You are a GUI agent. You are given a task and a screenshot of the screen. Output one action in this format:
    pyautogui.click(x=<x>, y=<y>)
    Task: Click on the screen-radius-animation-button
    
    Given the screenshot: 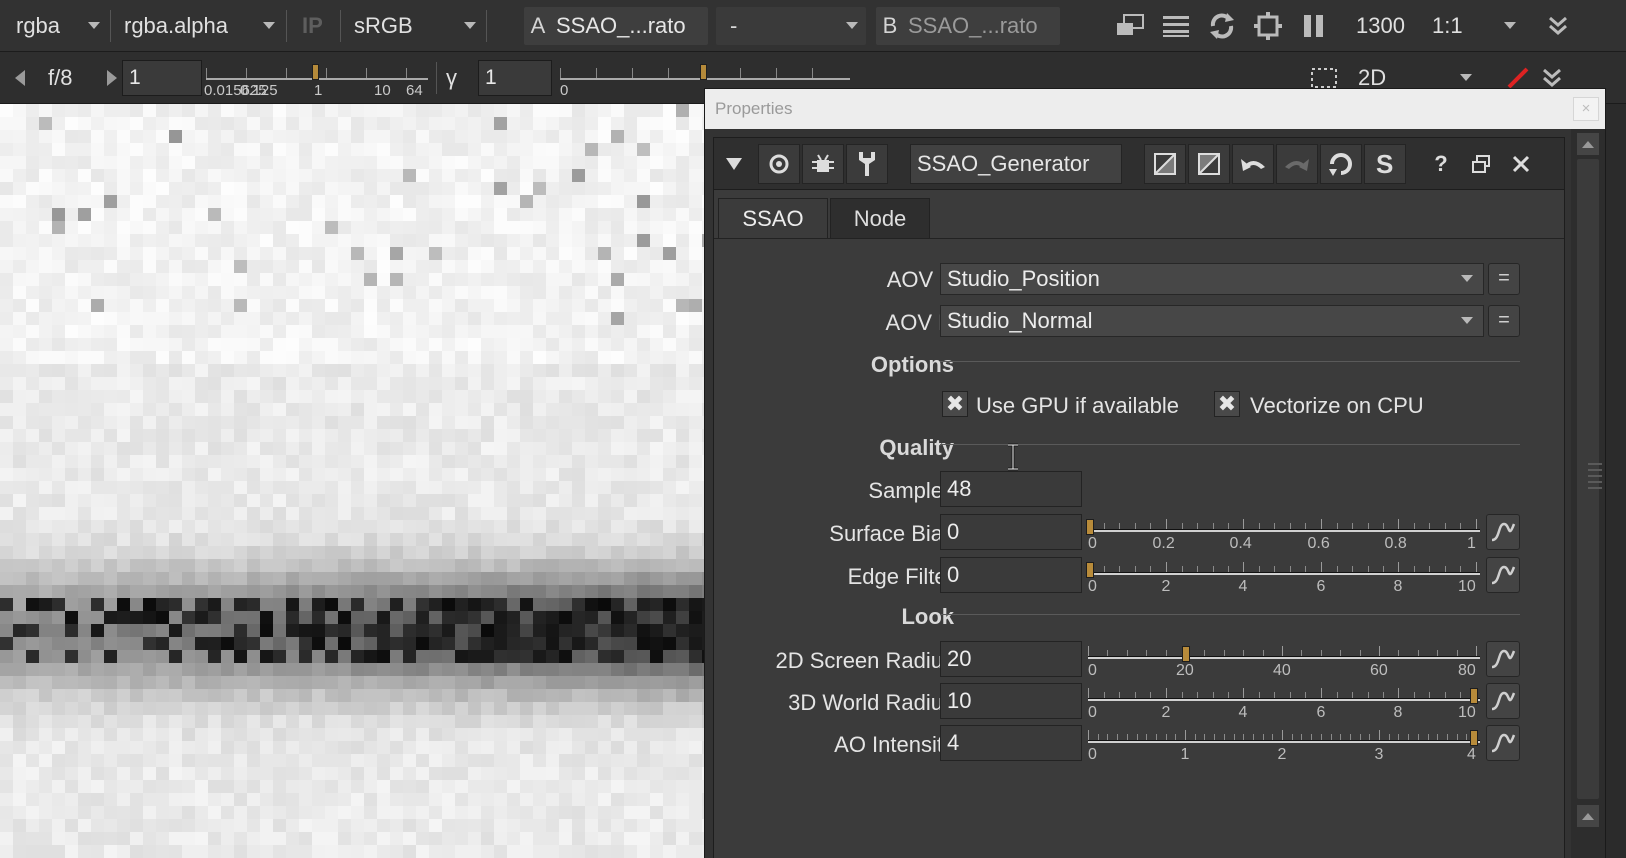 What is the action you would take?
    pyautogui.click(x=1503, y=659)
    